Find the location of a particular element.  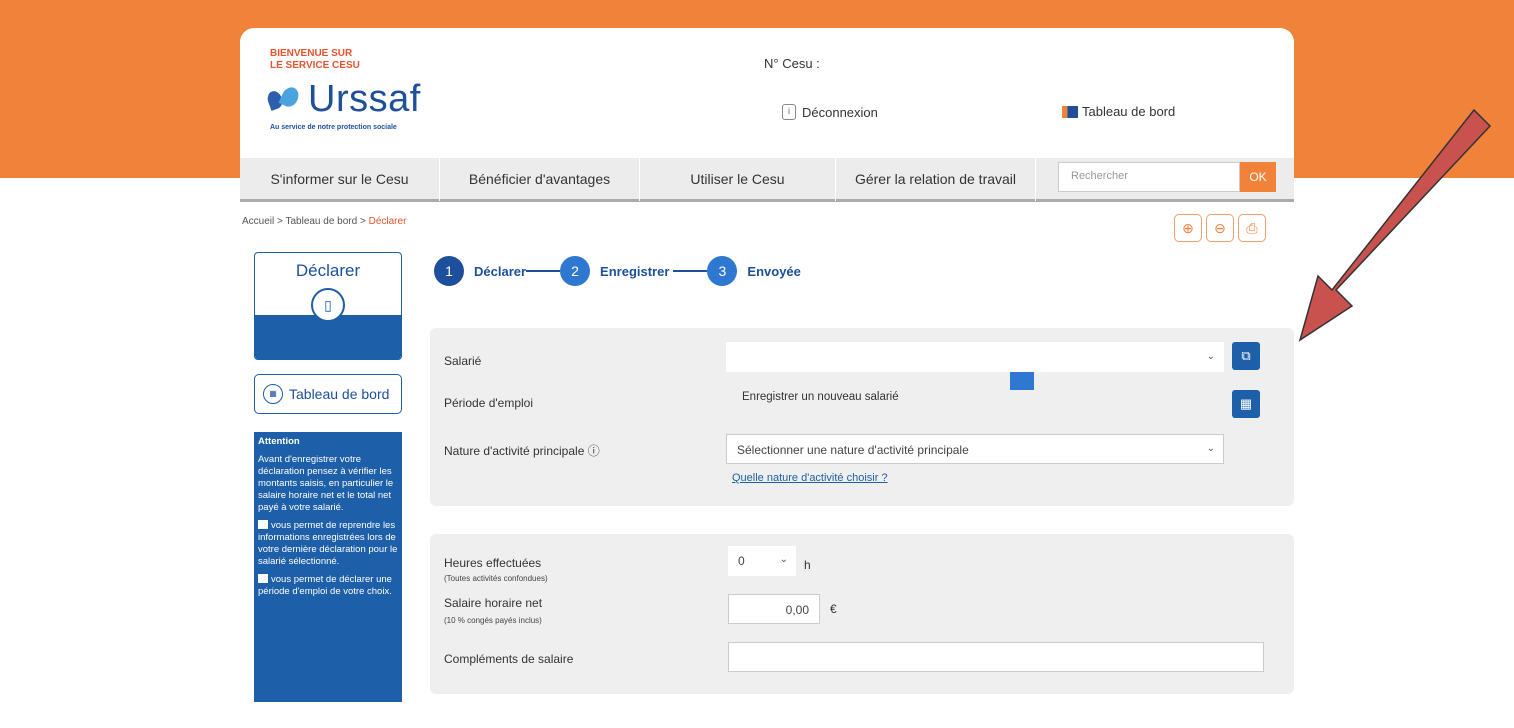

nav-item-informer: S'informer sur le Cesu is located at coordinates (340, 178).